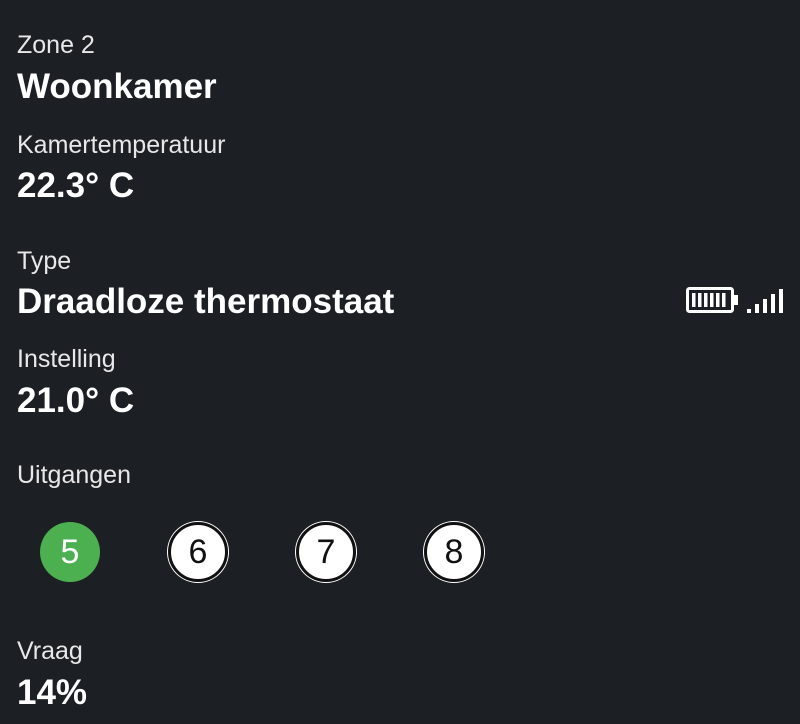 This screenshot has height=724, width=800. I want to click on output-8-button: 8, so click(454, 552).